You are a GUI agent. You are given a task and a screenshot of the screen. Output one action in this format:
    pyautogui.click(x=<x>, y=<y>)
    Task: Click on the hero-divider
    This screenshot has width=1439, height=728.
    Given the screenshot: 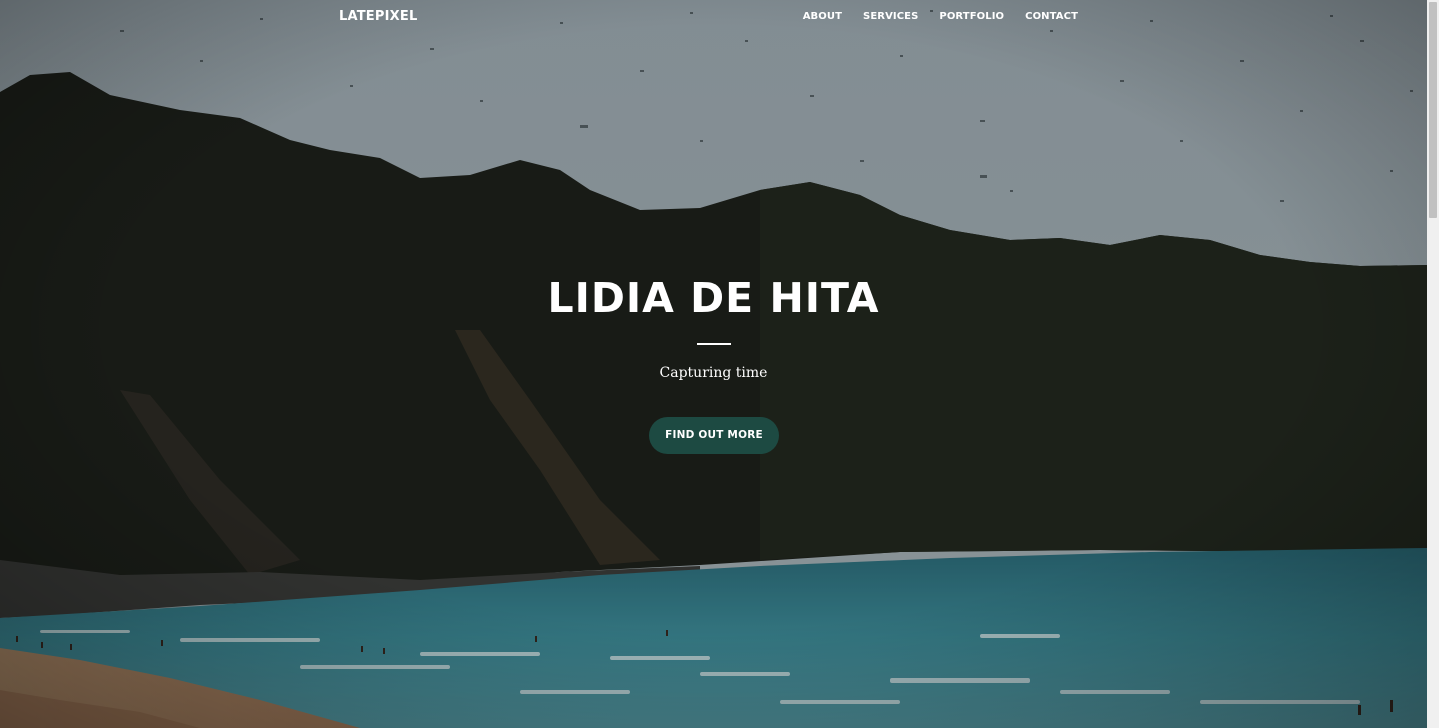 What is the action you would take?
    pyautogui.click(x=714, y=344)
    